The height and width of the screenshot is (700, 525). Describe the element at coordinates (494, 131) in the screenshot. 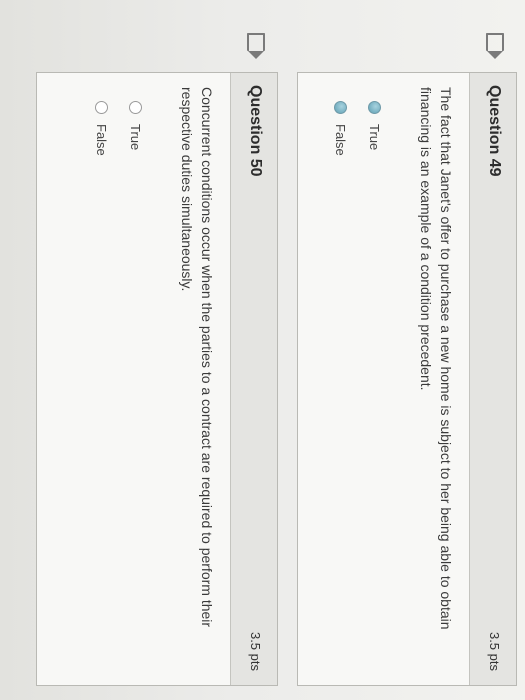

I see `question-title: Question 49` at that location.